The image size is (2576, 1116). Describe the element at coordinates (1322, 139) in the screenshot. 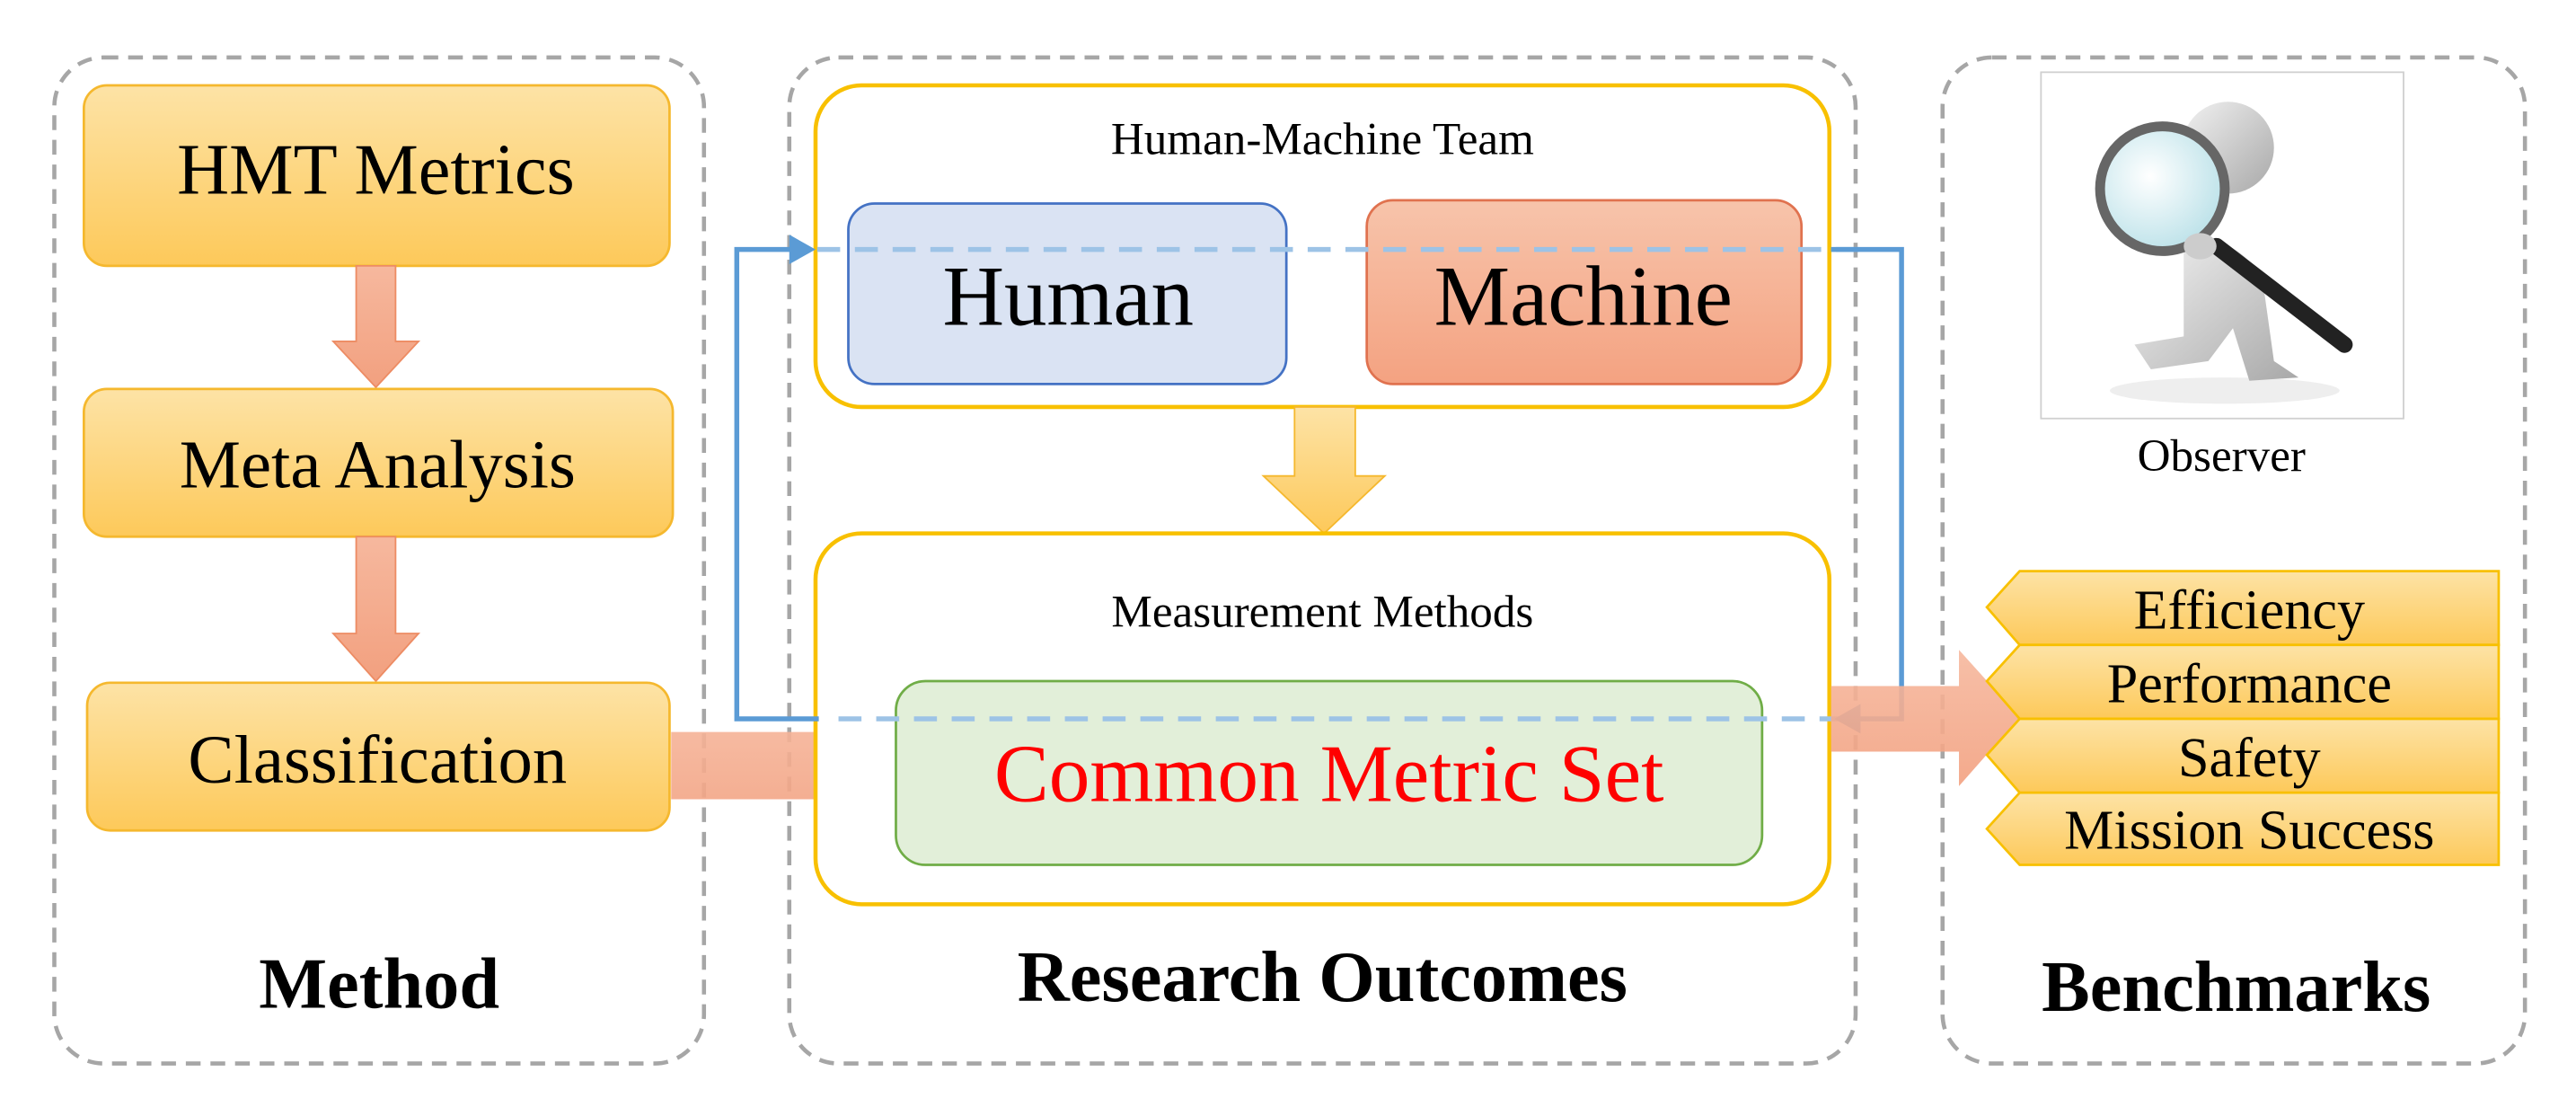

I see `team-title: Human-Machine Team` at that location.